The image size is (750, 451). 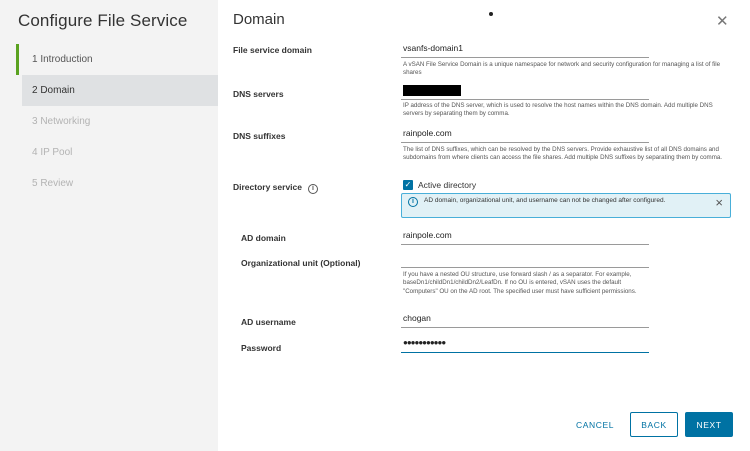 What do you see at coordinates (595, 424) in the screenshot?
I see `cancel-button: CANCEL` at bounding box center [595, 424].